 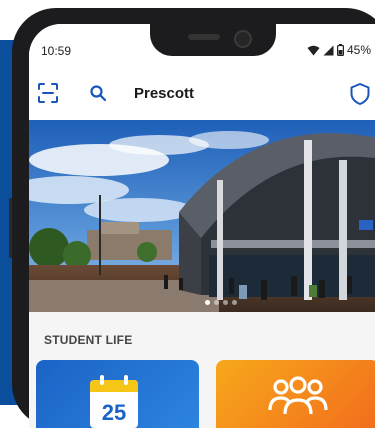 What do you see at coordinates (56, 51) in the screenshot?
I see `status-time: 10:59` at bounding box center [56, 51].